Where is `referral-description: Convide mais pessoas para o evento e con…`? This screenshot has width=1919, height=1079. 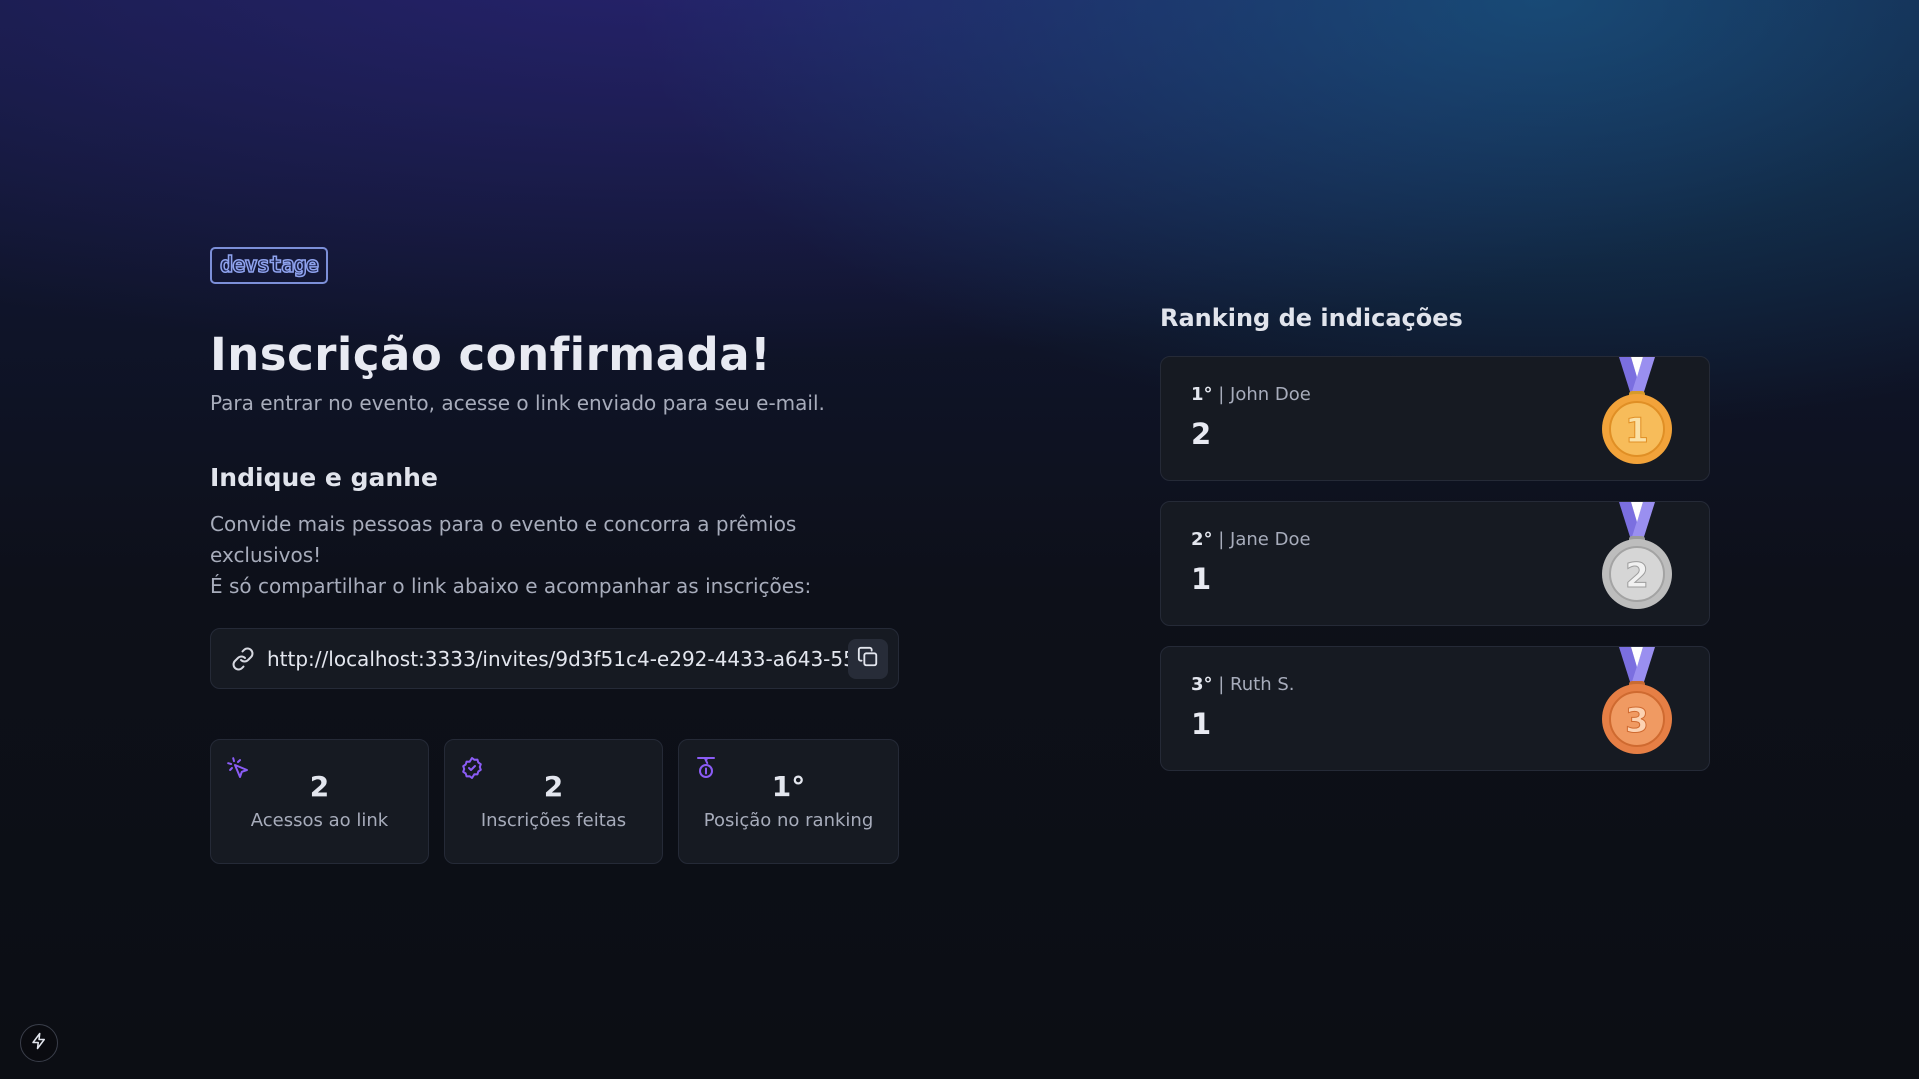
referral-description: Convide mais pessoas para o evento e con… is located at coordinates (555, 555).